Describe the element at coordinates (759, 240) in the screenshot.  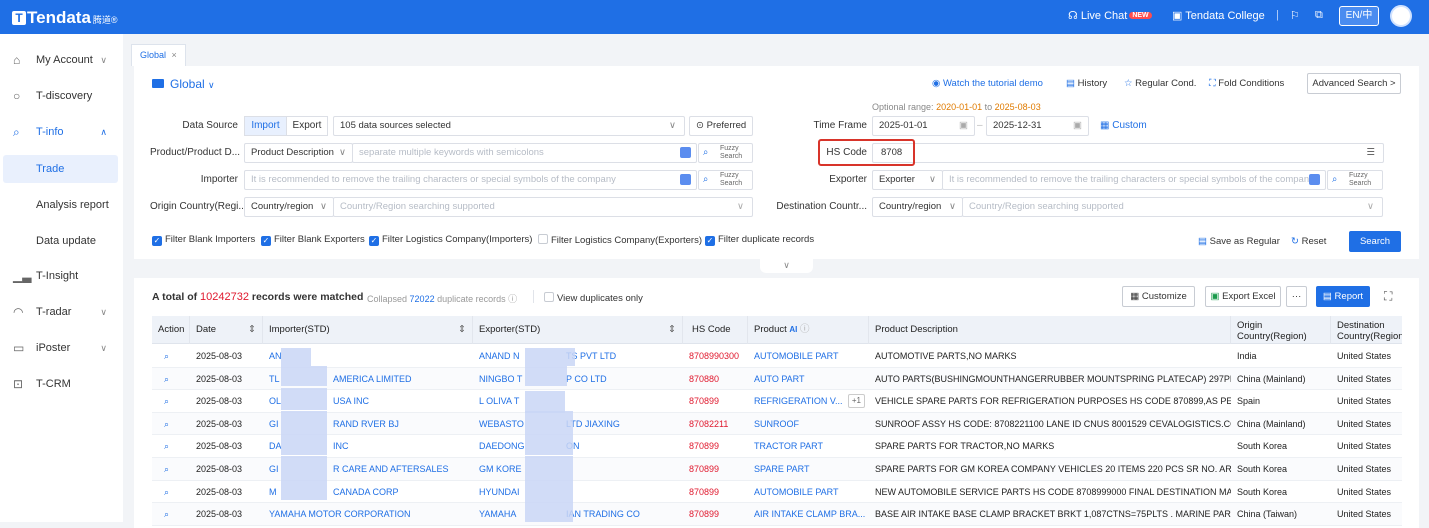
I see `filter-duplicate-records: ✓ Filter duplicate records` at that location.